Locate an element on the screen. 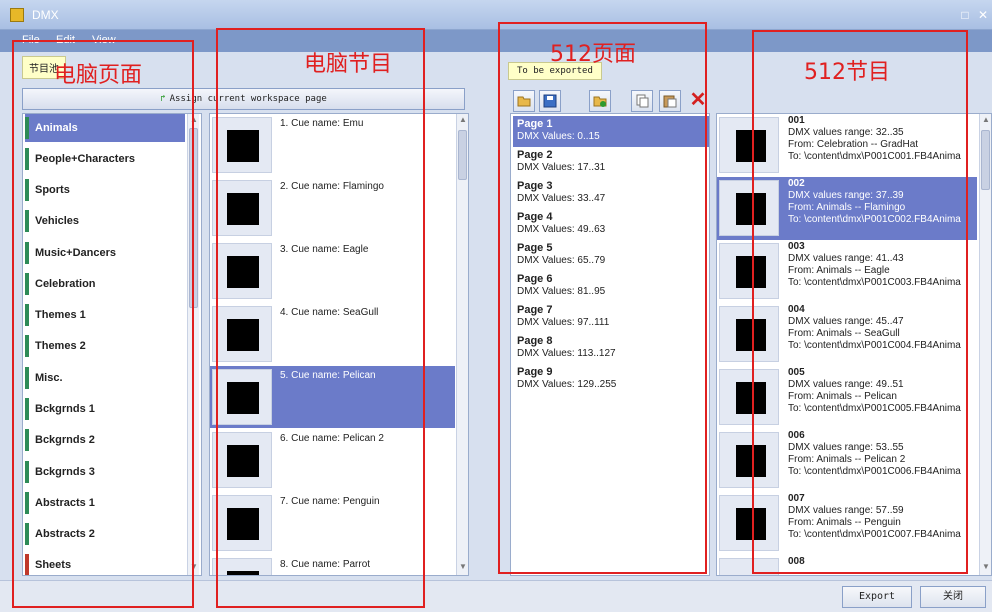 The height and width of the screenshot is (612, 992). export-button: Export is located at coordinates (877, 597).